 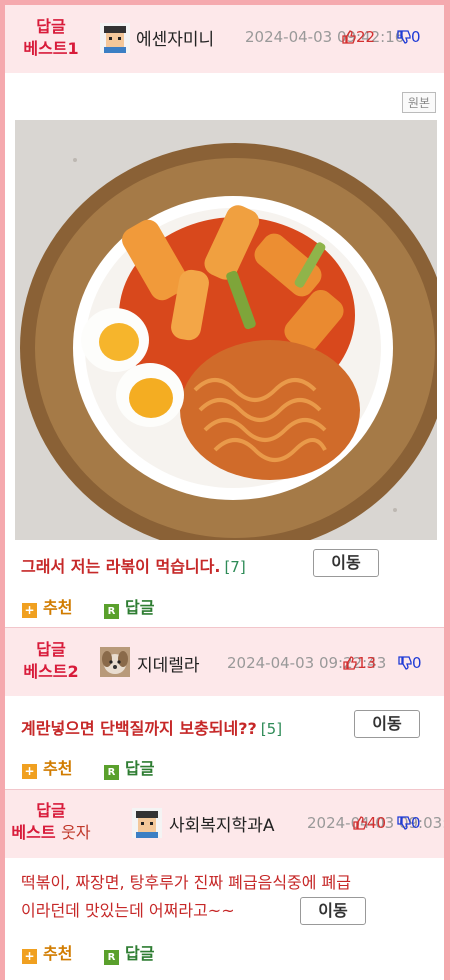 I want to click on rank-line-2: 베스트1, so click(x=51, y=48).